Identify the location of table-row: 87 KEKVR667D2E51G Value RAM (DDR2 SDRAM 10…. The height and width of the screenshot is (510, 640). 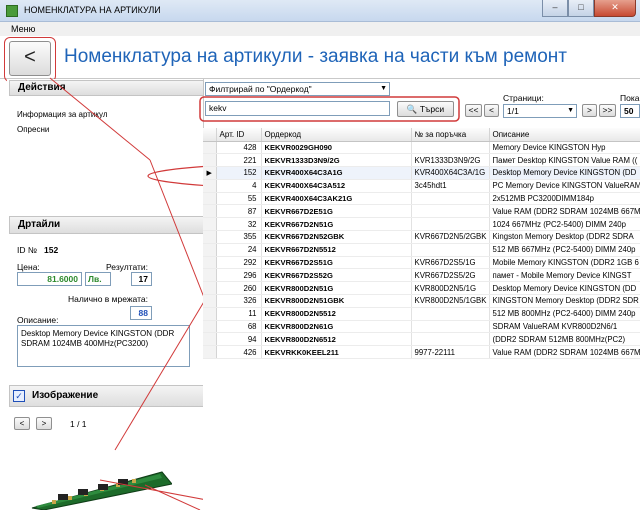
(421, 211).